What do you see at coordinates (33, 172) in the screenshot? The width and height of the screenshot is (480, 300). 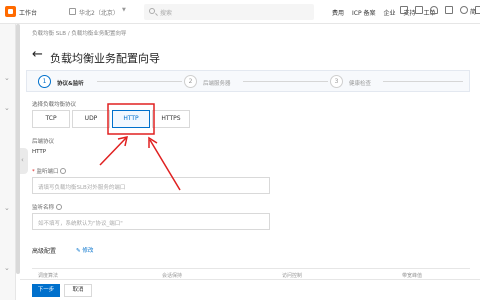 I see `required-mark: *` at bounding box center [33, 172].